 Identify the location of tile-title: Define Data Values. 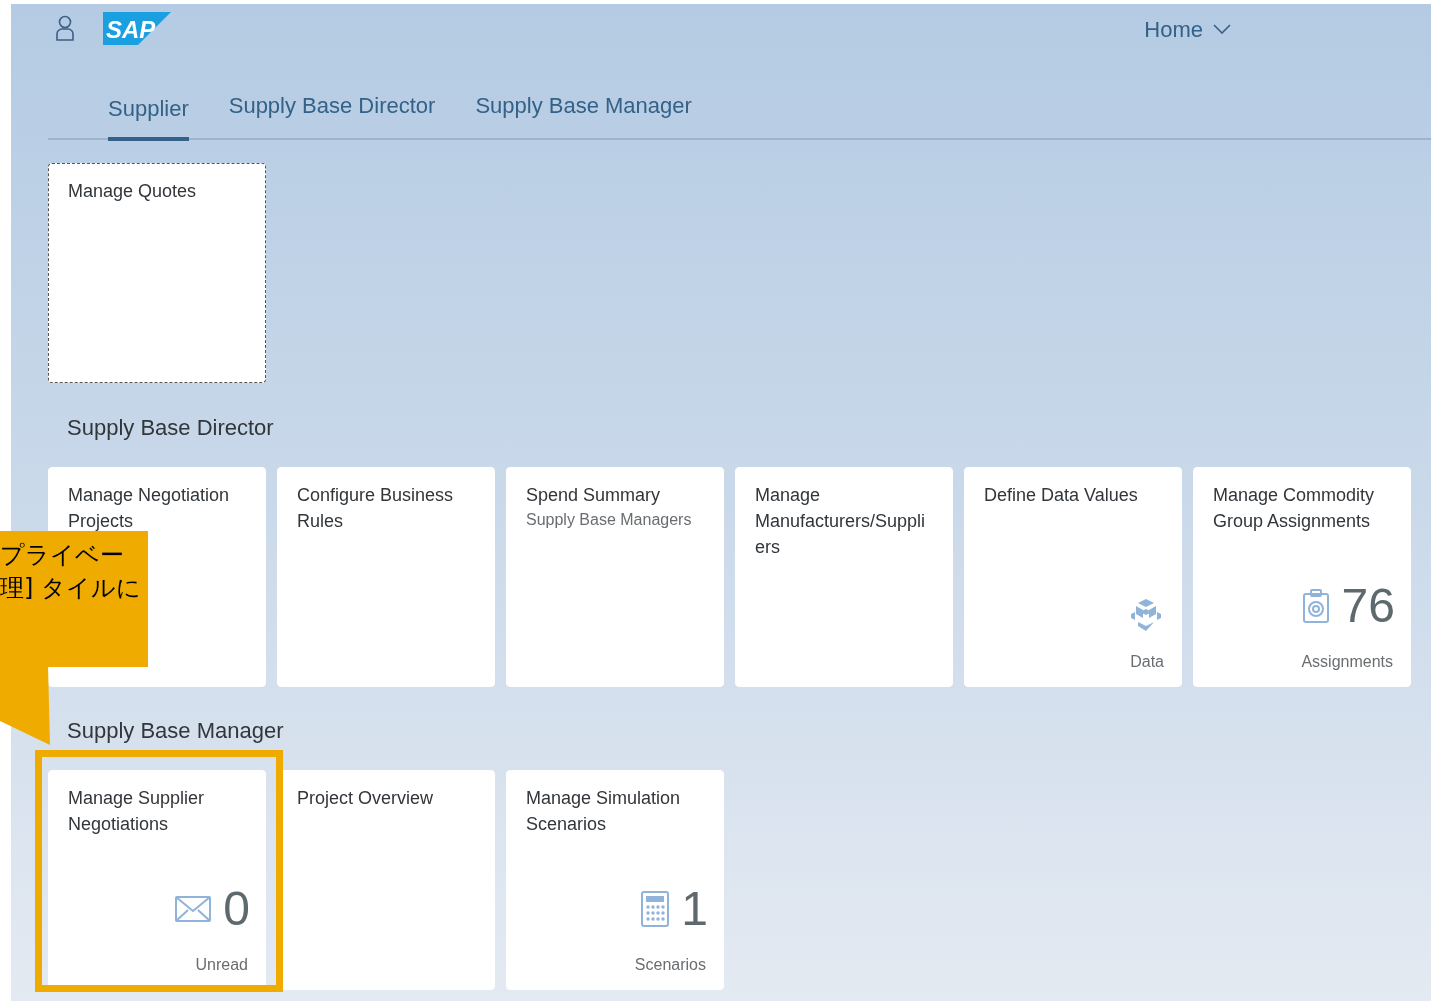
(1061, 495).